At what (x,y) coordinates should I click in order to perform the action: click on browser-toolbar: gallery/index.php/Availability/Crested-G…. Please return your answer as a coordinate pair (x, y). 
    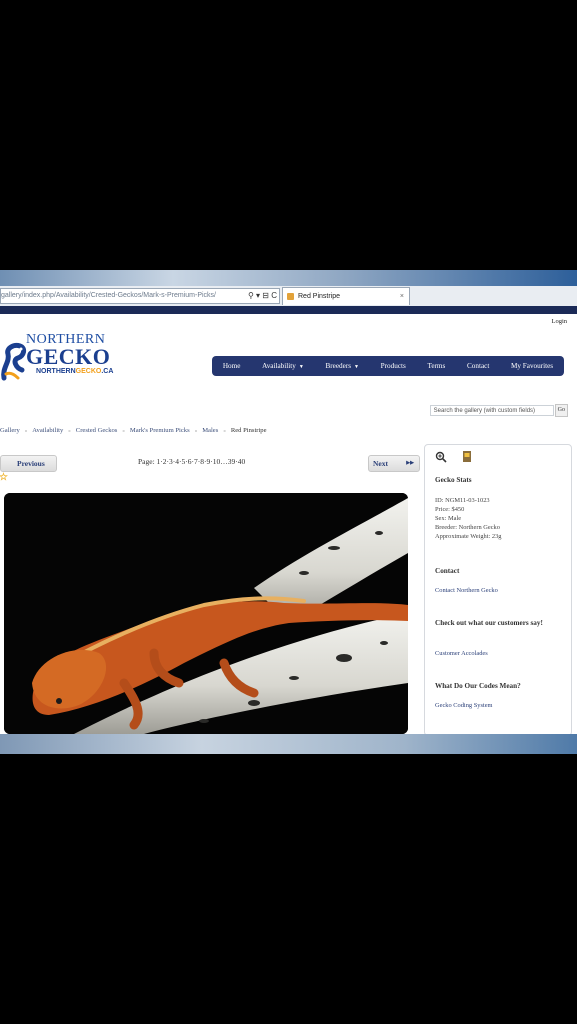
    Looking at the image, I should click on (288, 296).